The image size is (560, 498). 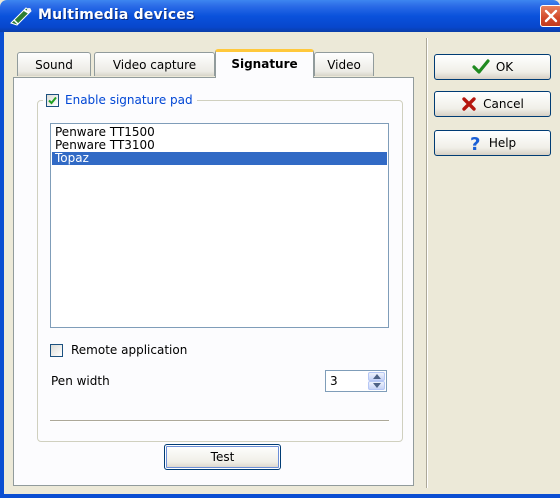 What do you see at coordinates (280, 496) in the screenshot?
I see `window-frame-bottom` at bounding box center [280, 496].